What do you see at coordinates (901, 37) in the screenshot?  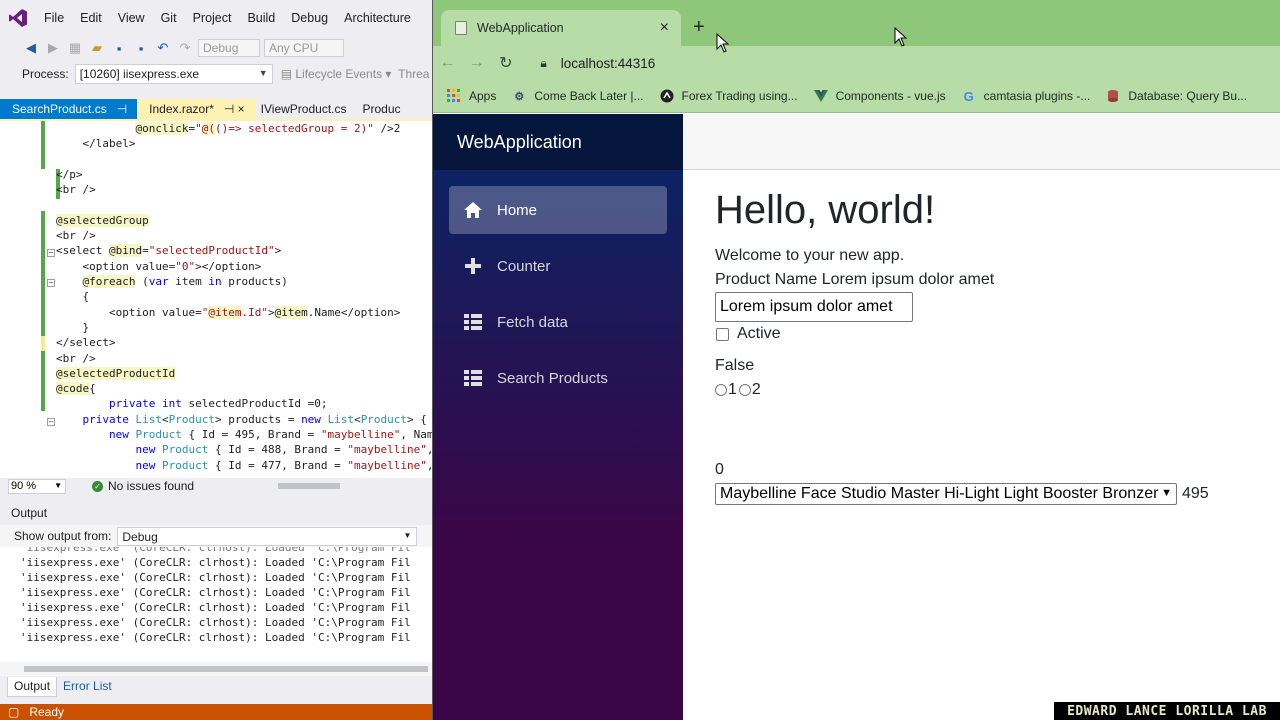 I see `mouse-cursor-icon` at bounding box center [901, 37].